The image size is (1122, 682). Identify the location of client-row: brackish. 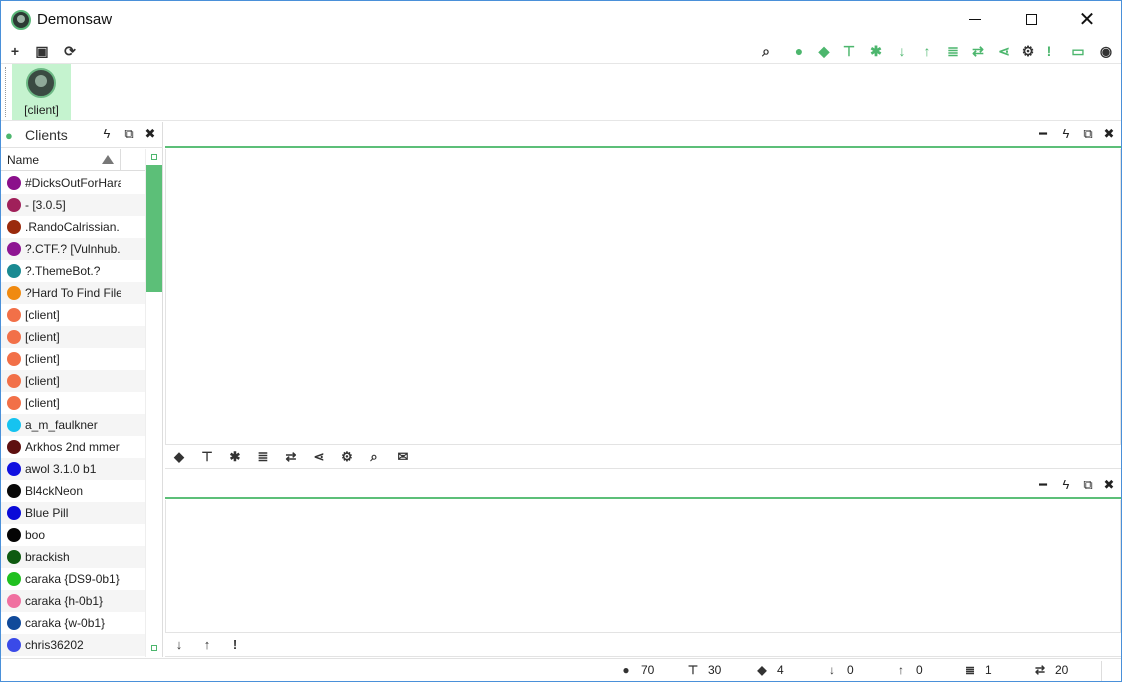
(73, 557).